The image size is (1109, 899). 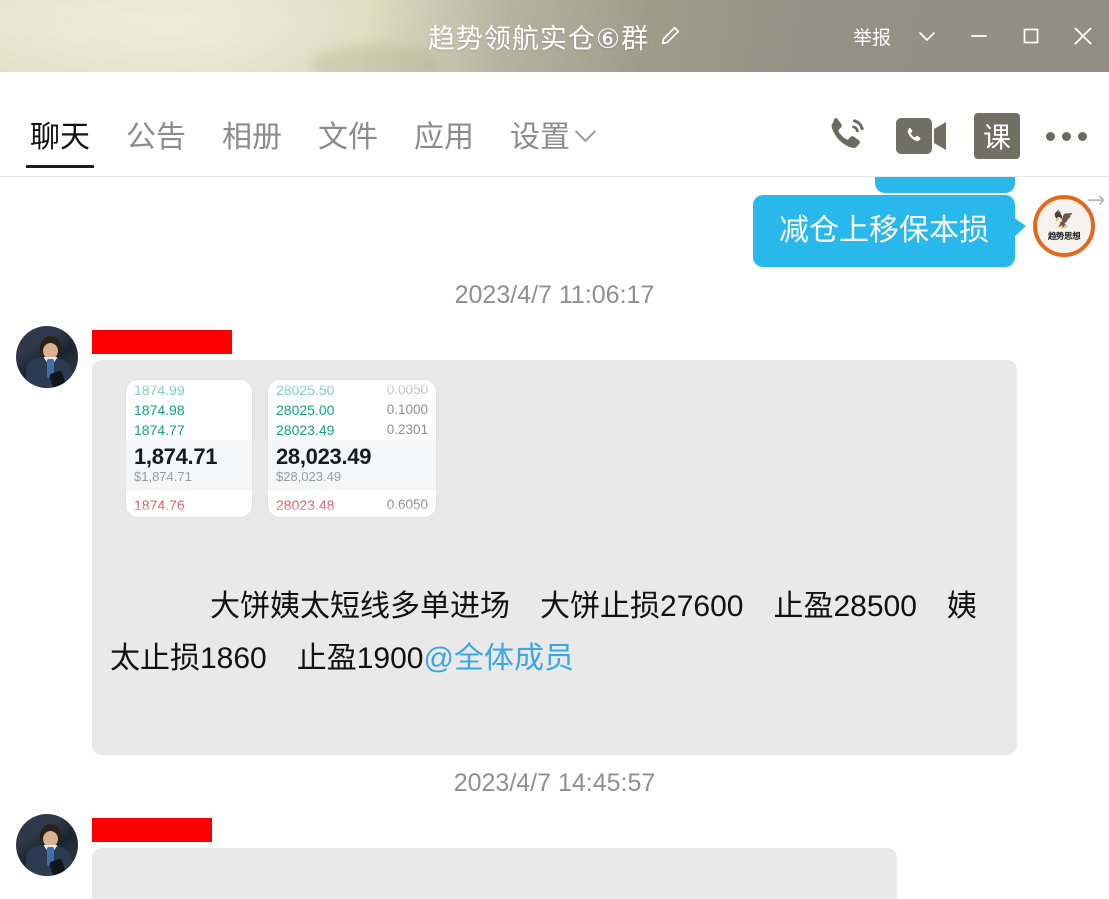 I want to click on tab-chat: 聊天, so click(x=60, y=144).